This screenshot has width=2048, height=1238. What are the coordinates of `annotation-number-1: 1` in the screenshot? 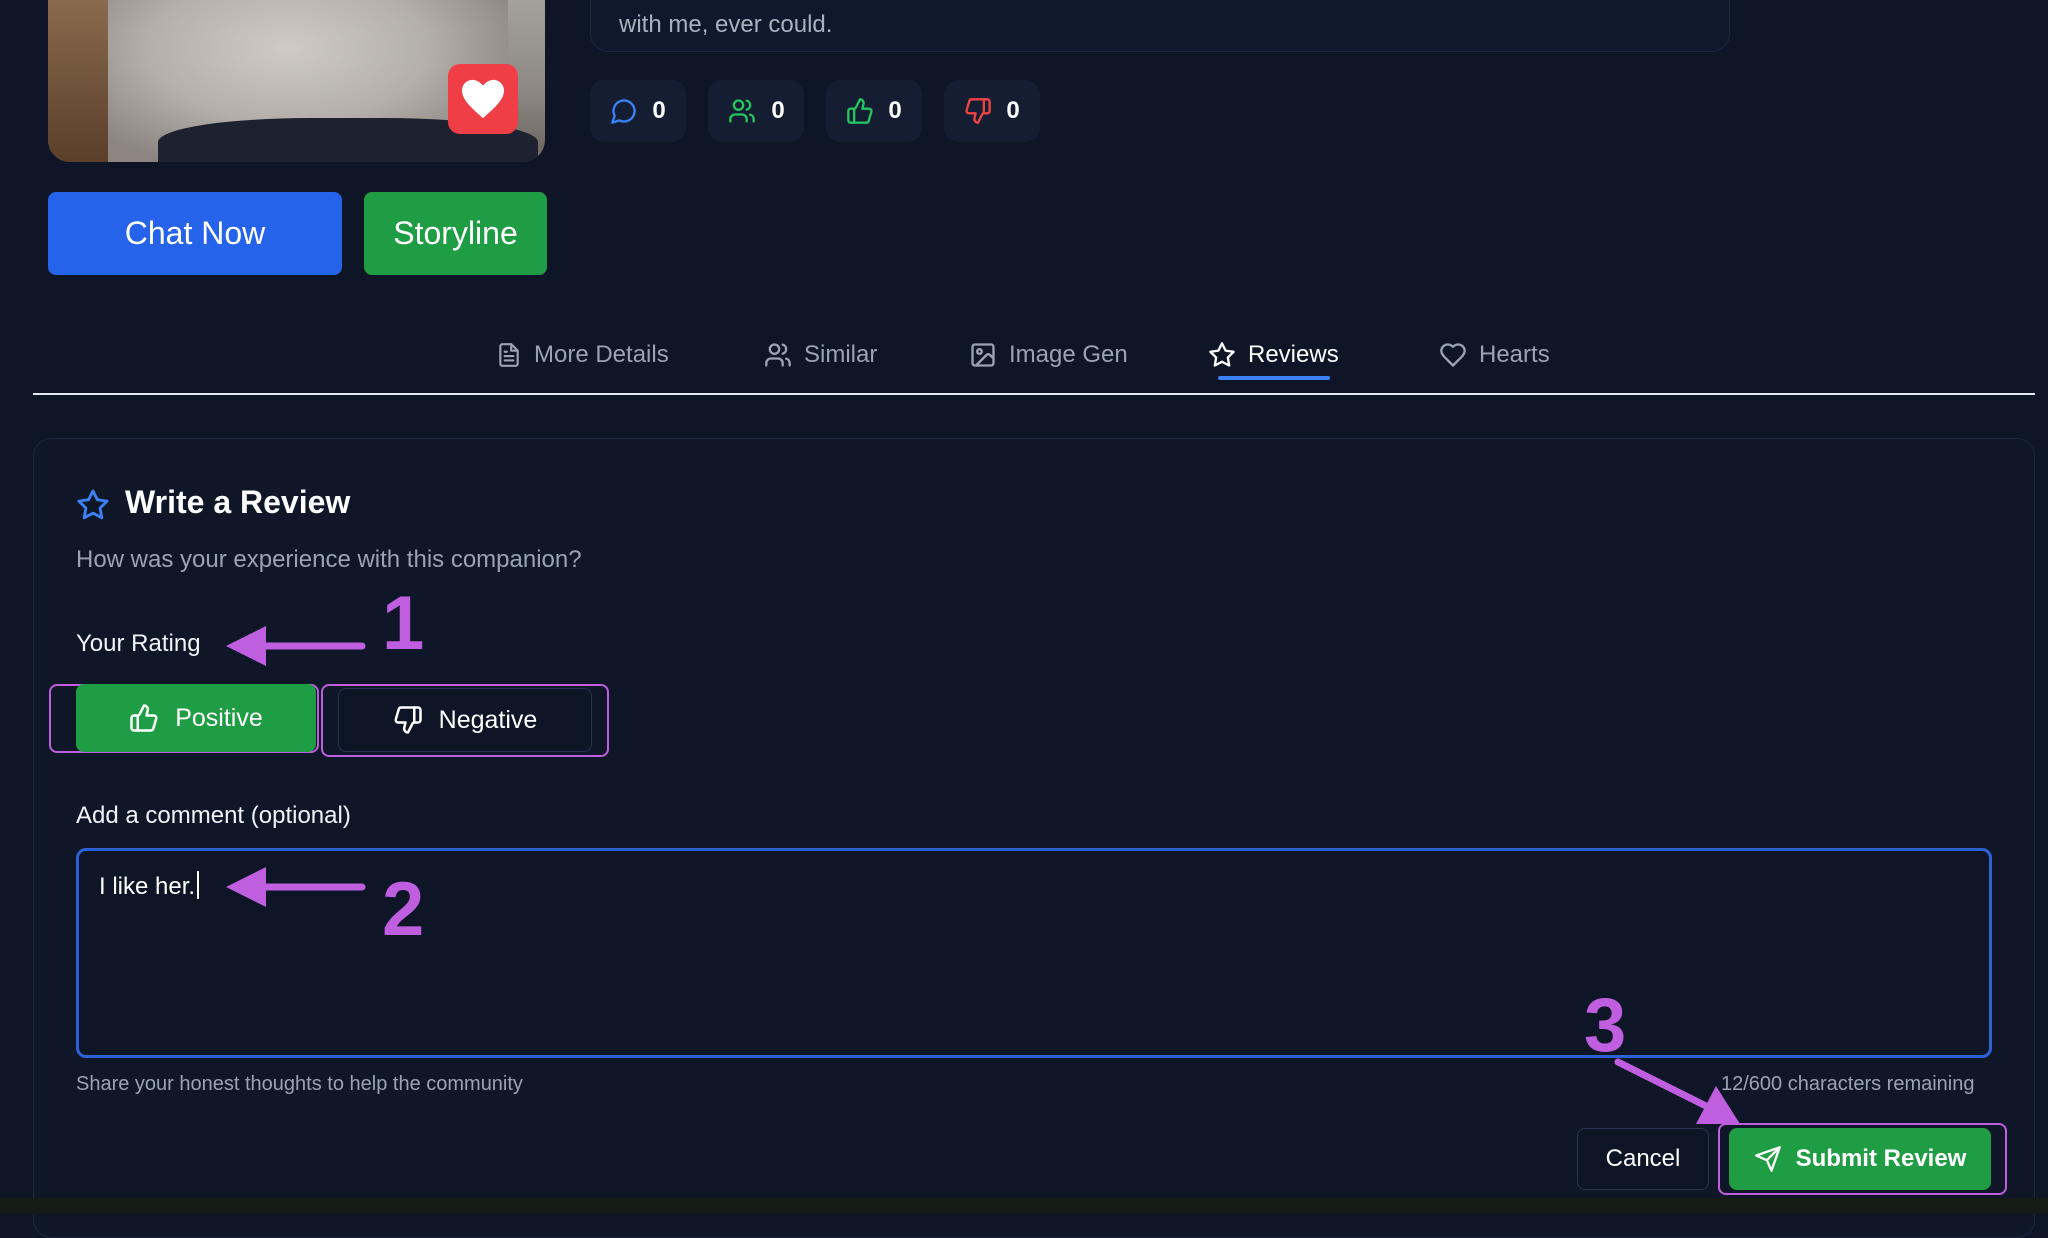 It's located at (403, 623).